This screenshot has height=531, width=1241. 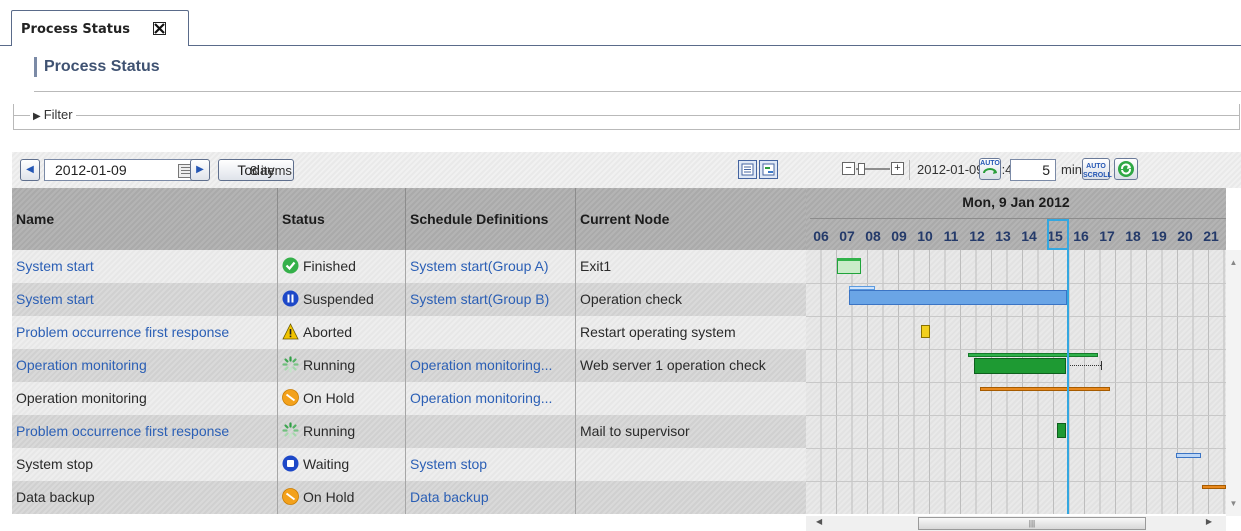 What do you see at coordinates (768, 169) in the screenshot?
I see `gantt-view-icon` at bounding box center [768, 169].